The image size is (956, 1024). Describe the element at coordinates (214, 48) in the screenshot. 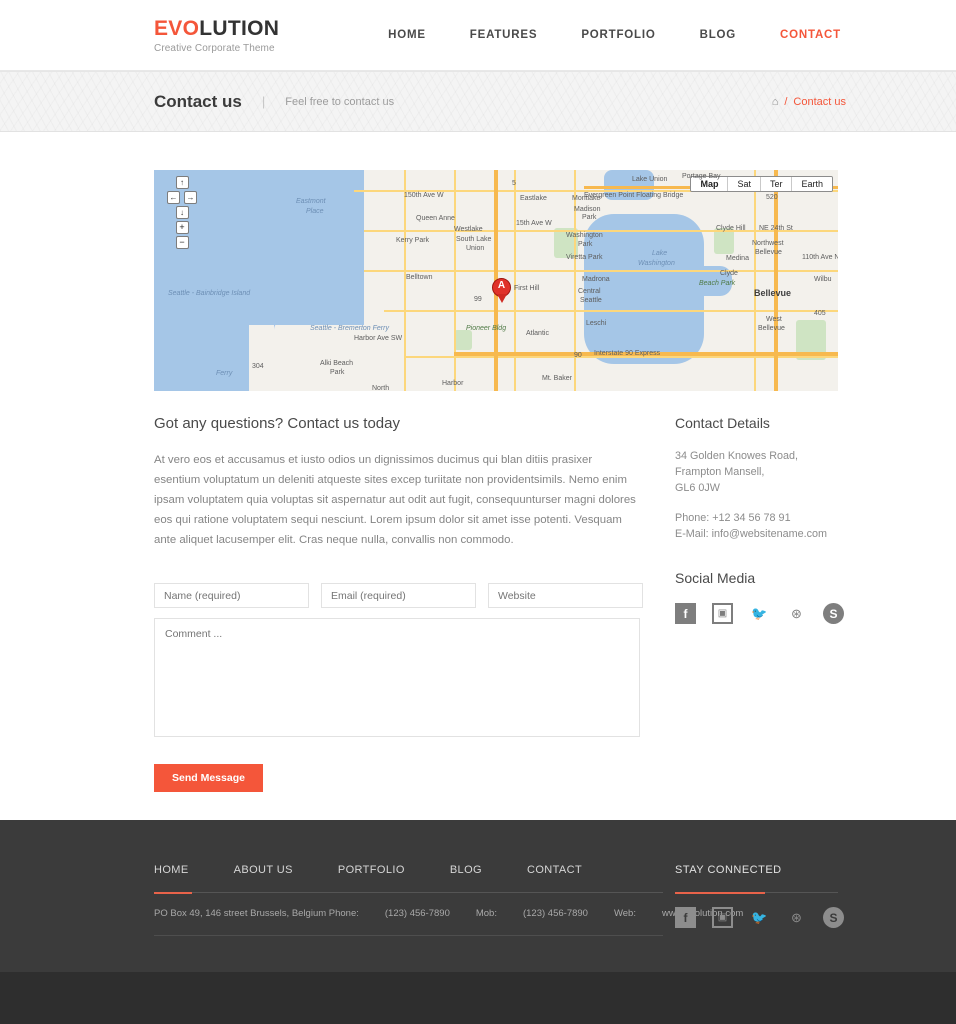

I see `logo-tagline: Creative Corporate Theme` at that location.